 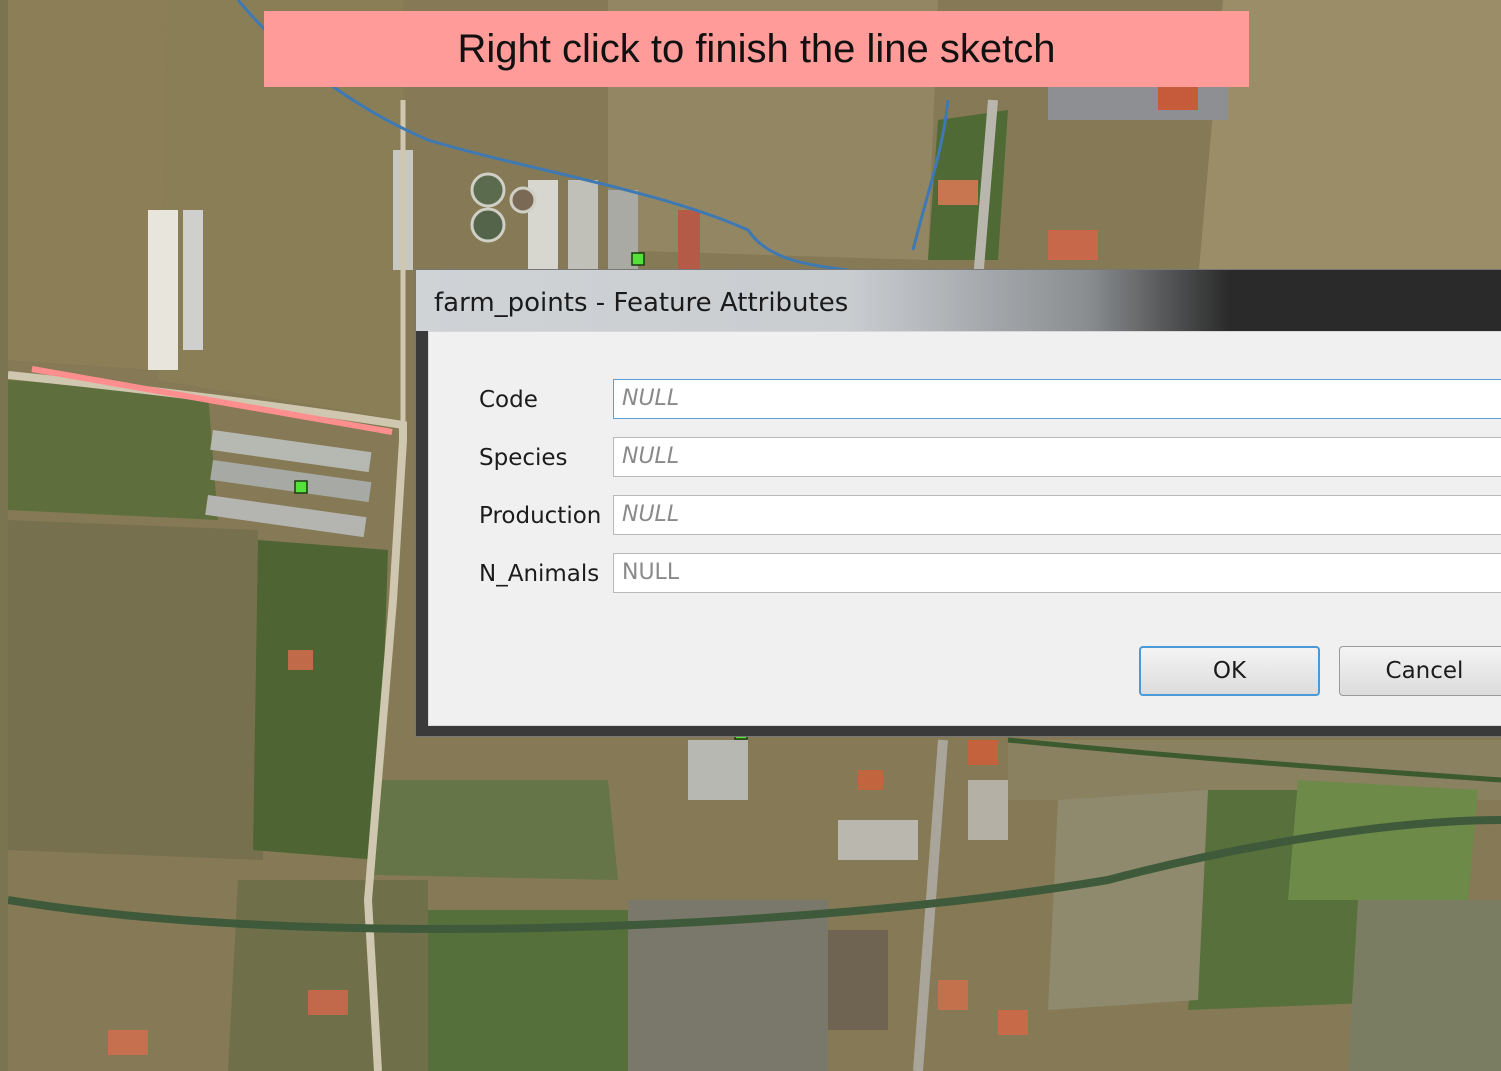 I want to click on species-input: NULL, so click(x=1057, y=457).